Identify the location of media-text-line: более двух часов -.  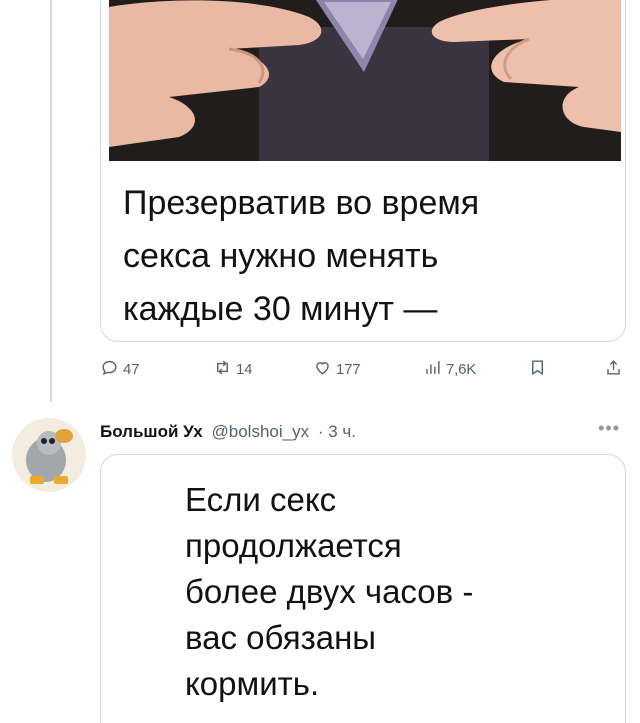
(329, 591).